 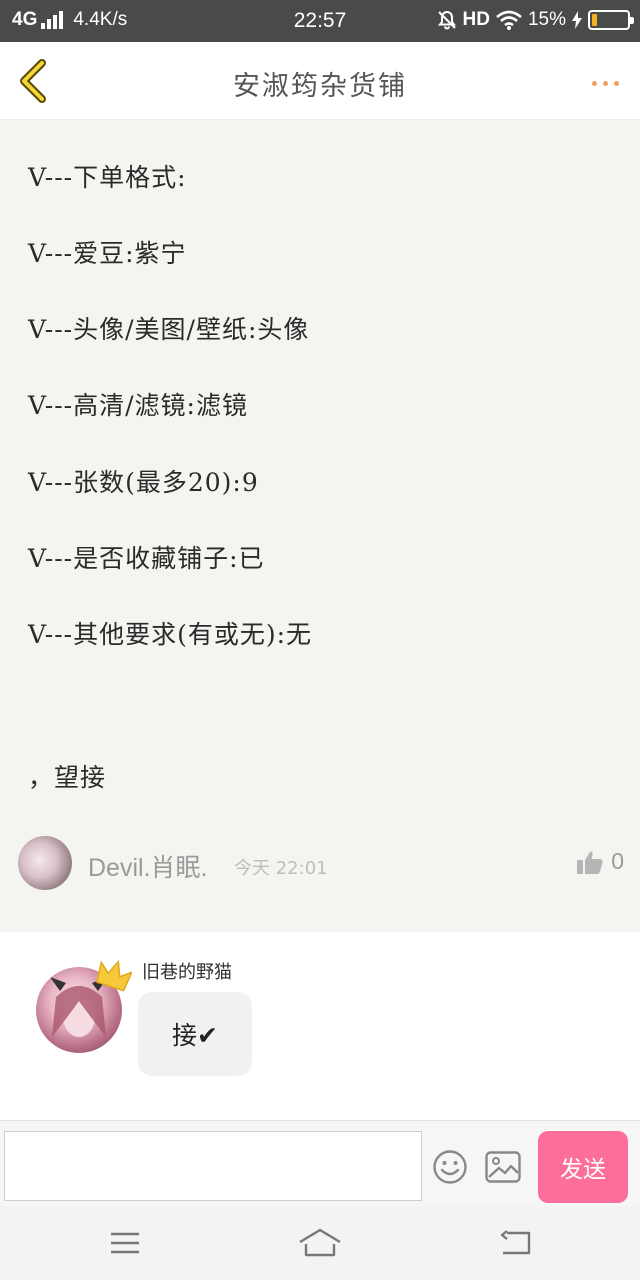 I want to click on mute-bell-icon, so click(x=446, y=20).